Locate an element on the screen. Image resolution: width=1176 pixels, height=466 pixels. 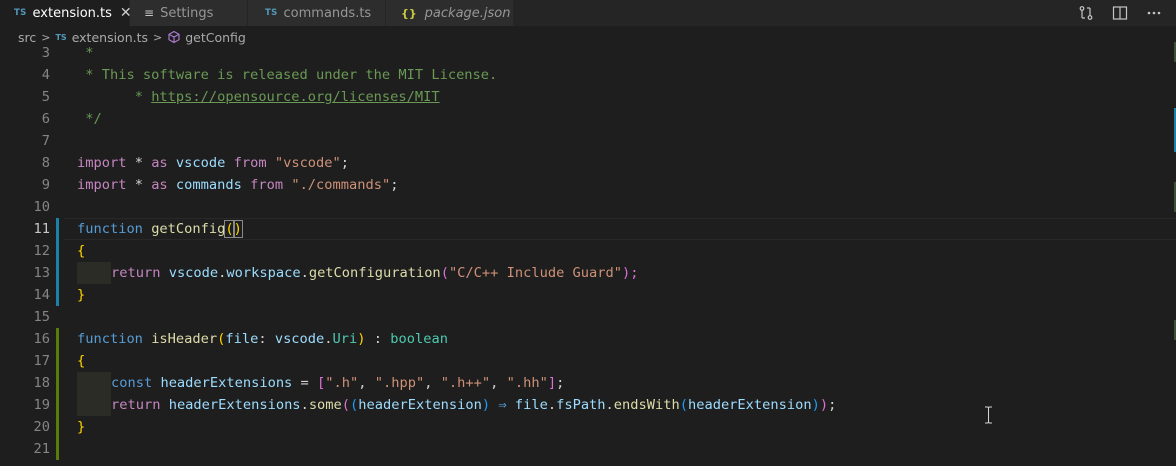
tab-settings: ≡ Settings is located at coordinates (189, 13).